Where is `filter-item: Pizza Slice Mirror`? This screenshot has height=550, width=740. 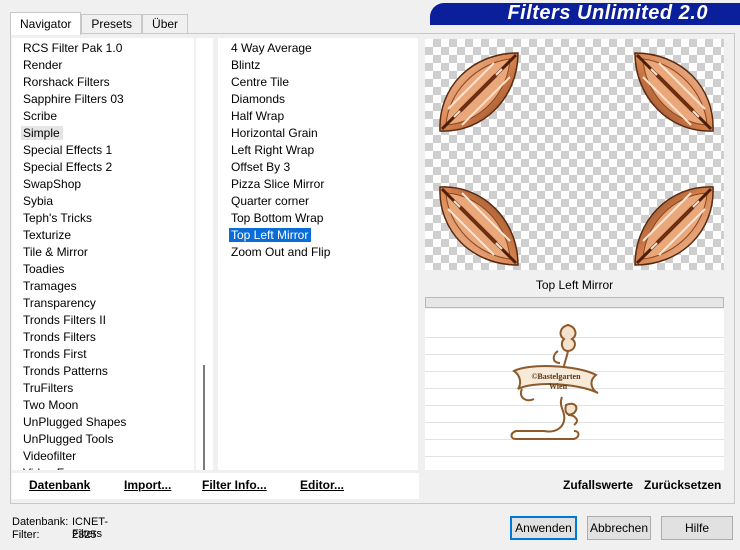
filter-item: Pizza Slice Mirror is located at coordinates (318, 184).